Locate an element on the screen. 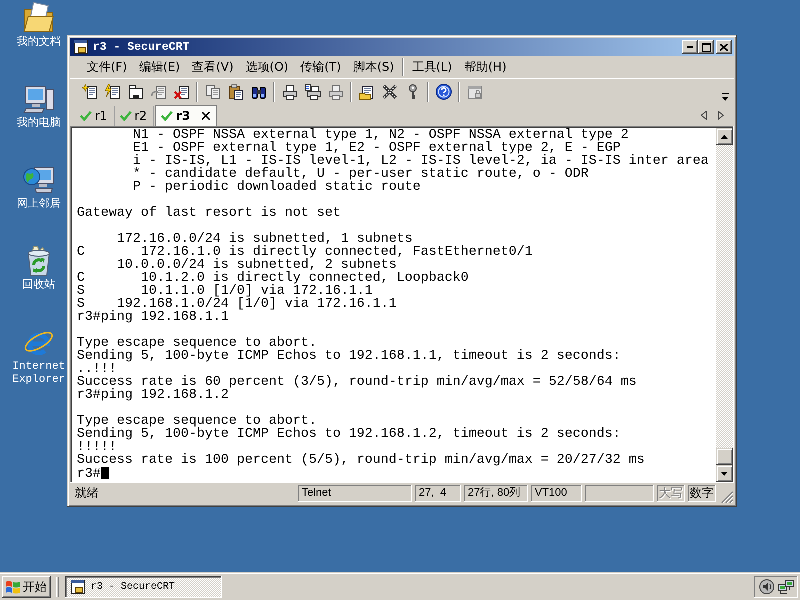 This screenshot has height=600, width=800. minimize-icon is located at coordinates (690, 47).